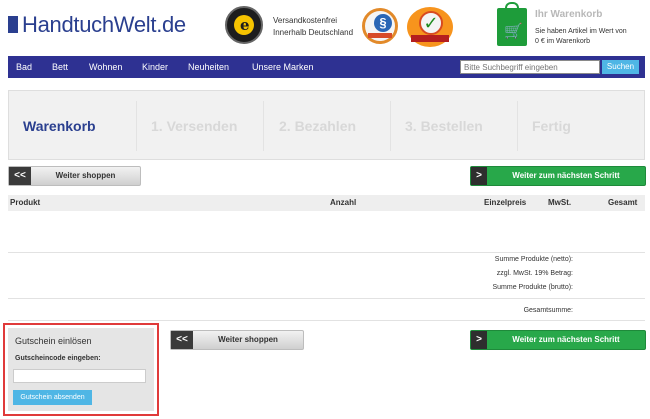  Describe the element at coordinates (534, 273) in the screenshot. I see `summary-vat-label: zzgl. MwSt. 19% Betrag:` at that location.